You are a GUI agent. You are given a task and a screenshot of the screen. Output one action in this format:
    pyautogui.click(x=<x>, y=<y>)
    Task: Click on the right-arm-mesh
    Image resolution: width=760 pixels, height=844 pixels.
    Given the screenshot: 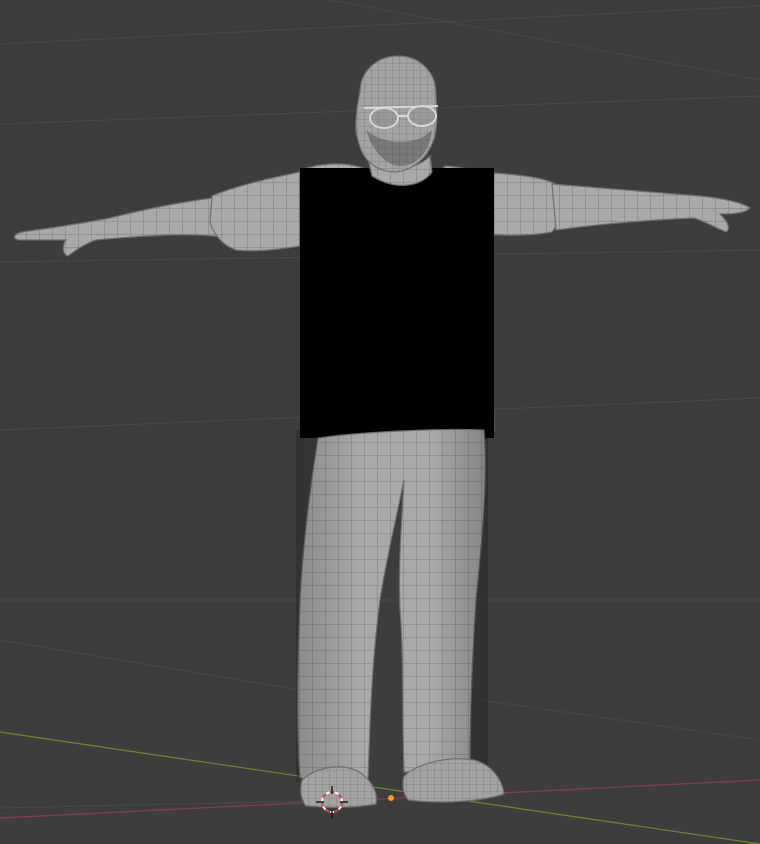 What is the action you would take?
    pyautogui.click(x=651, y=208)
    